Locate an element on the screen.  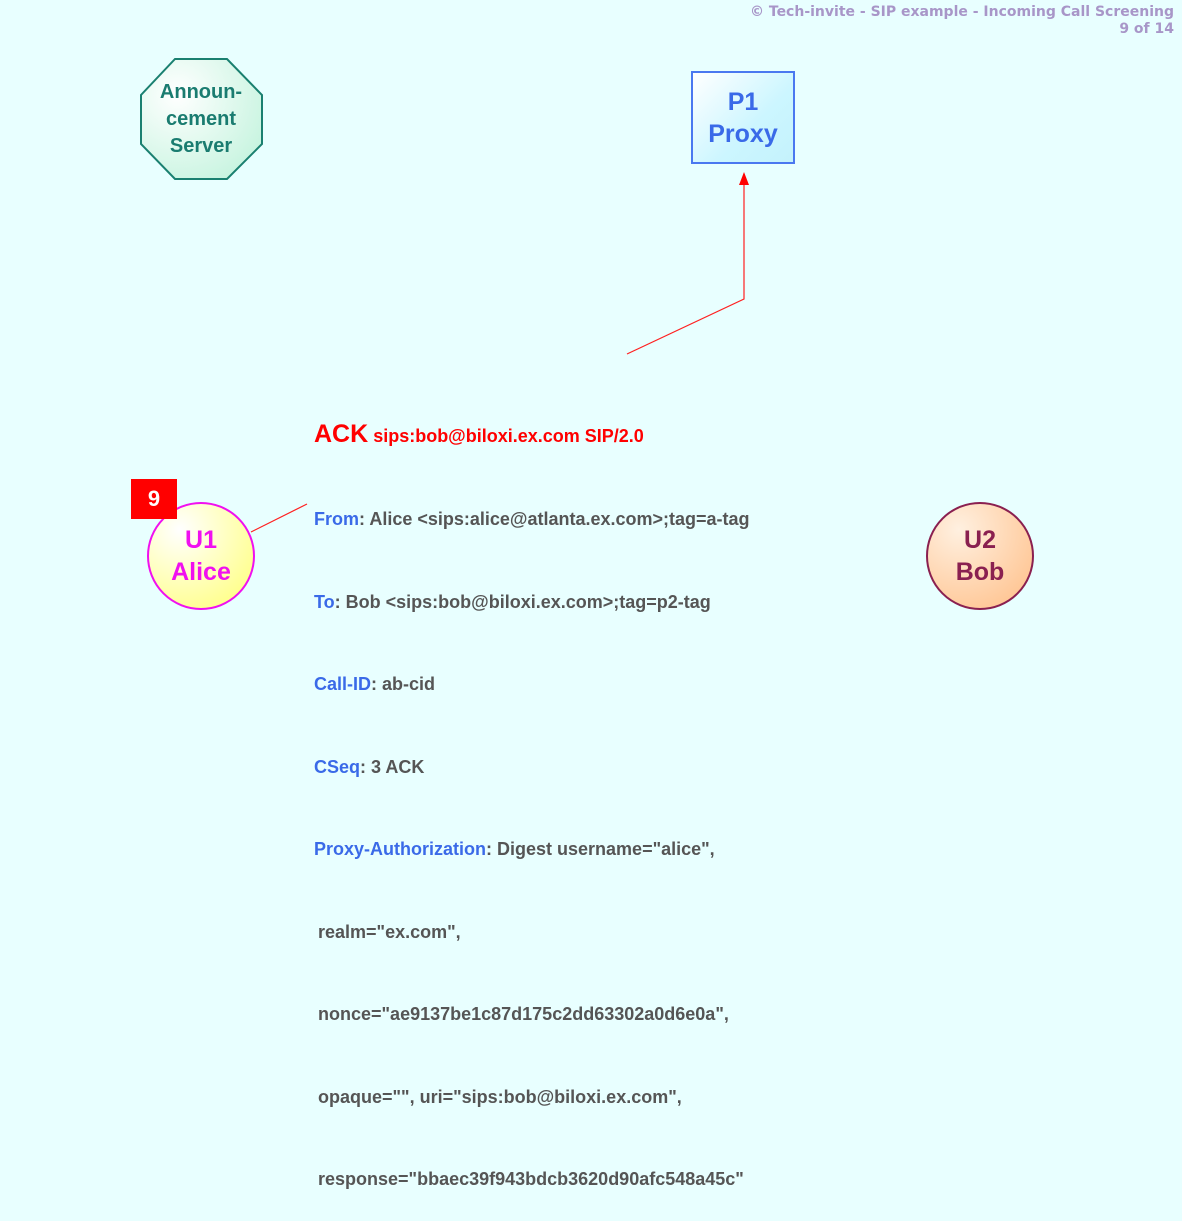
announcement-label-line-1: Announ- is located at coordinates (201, 91).